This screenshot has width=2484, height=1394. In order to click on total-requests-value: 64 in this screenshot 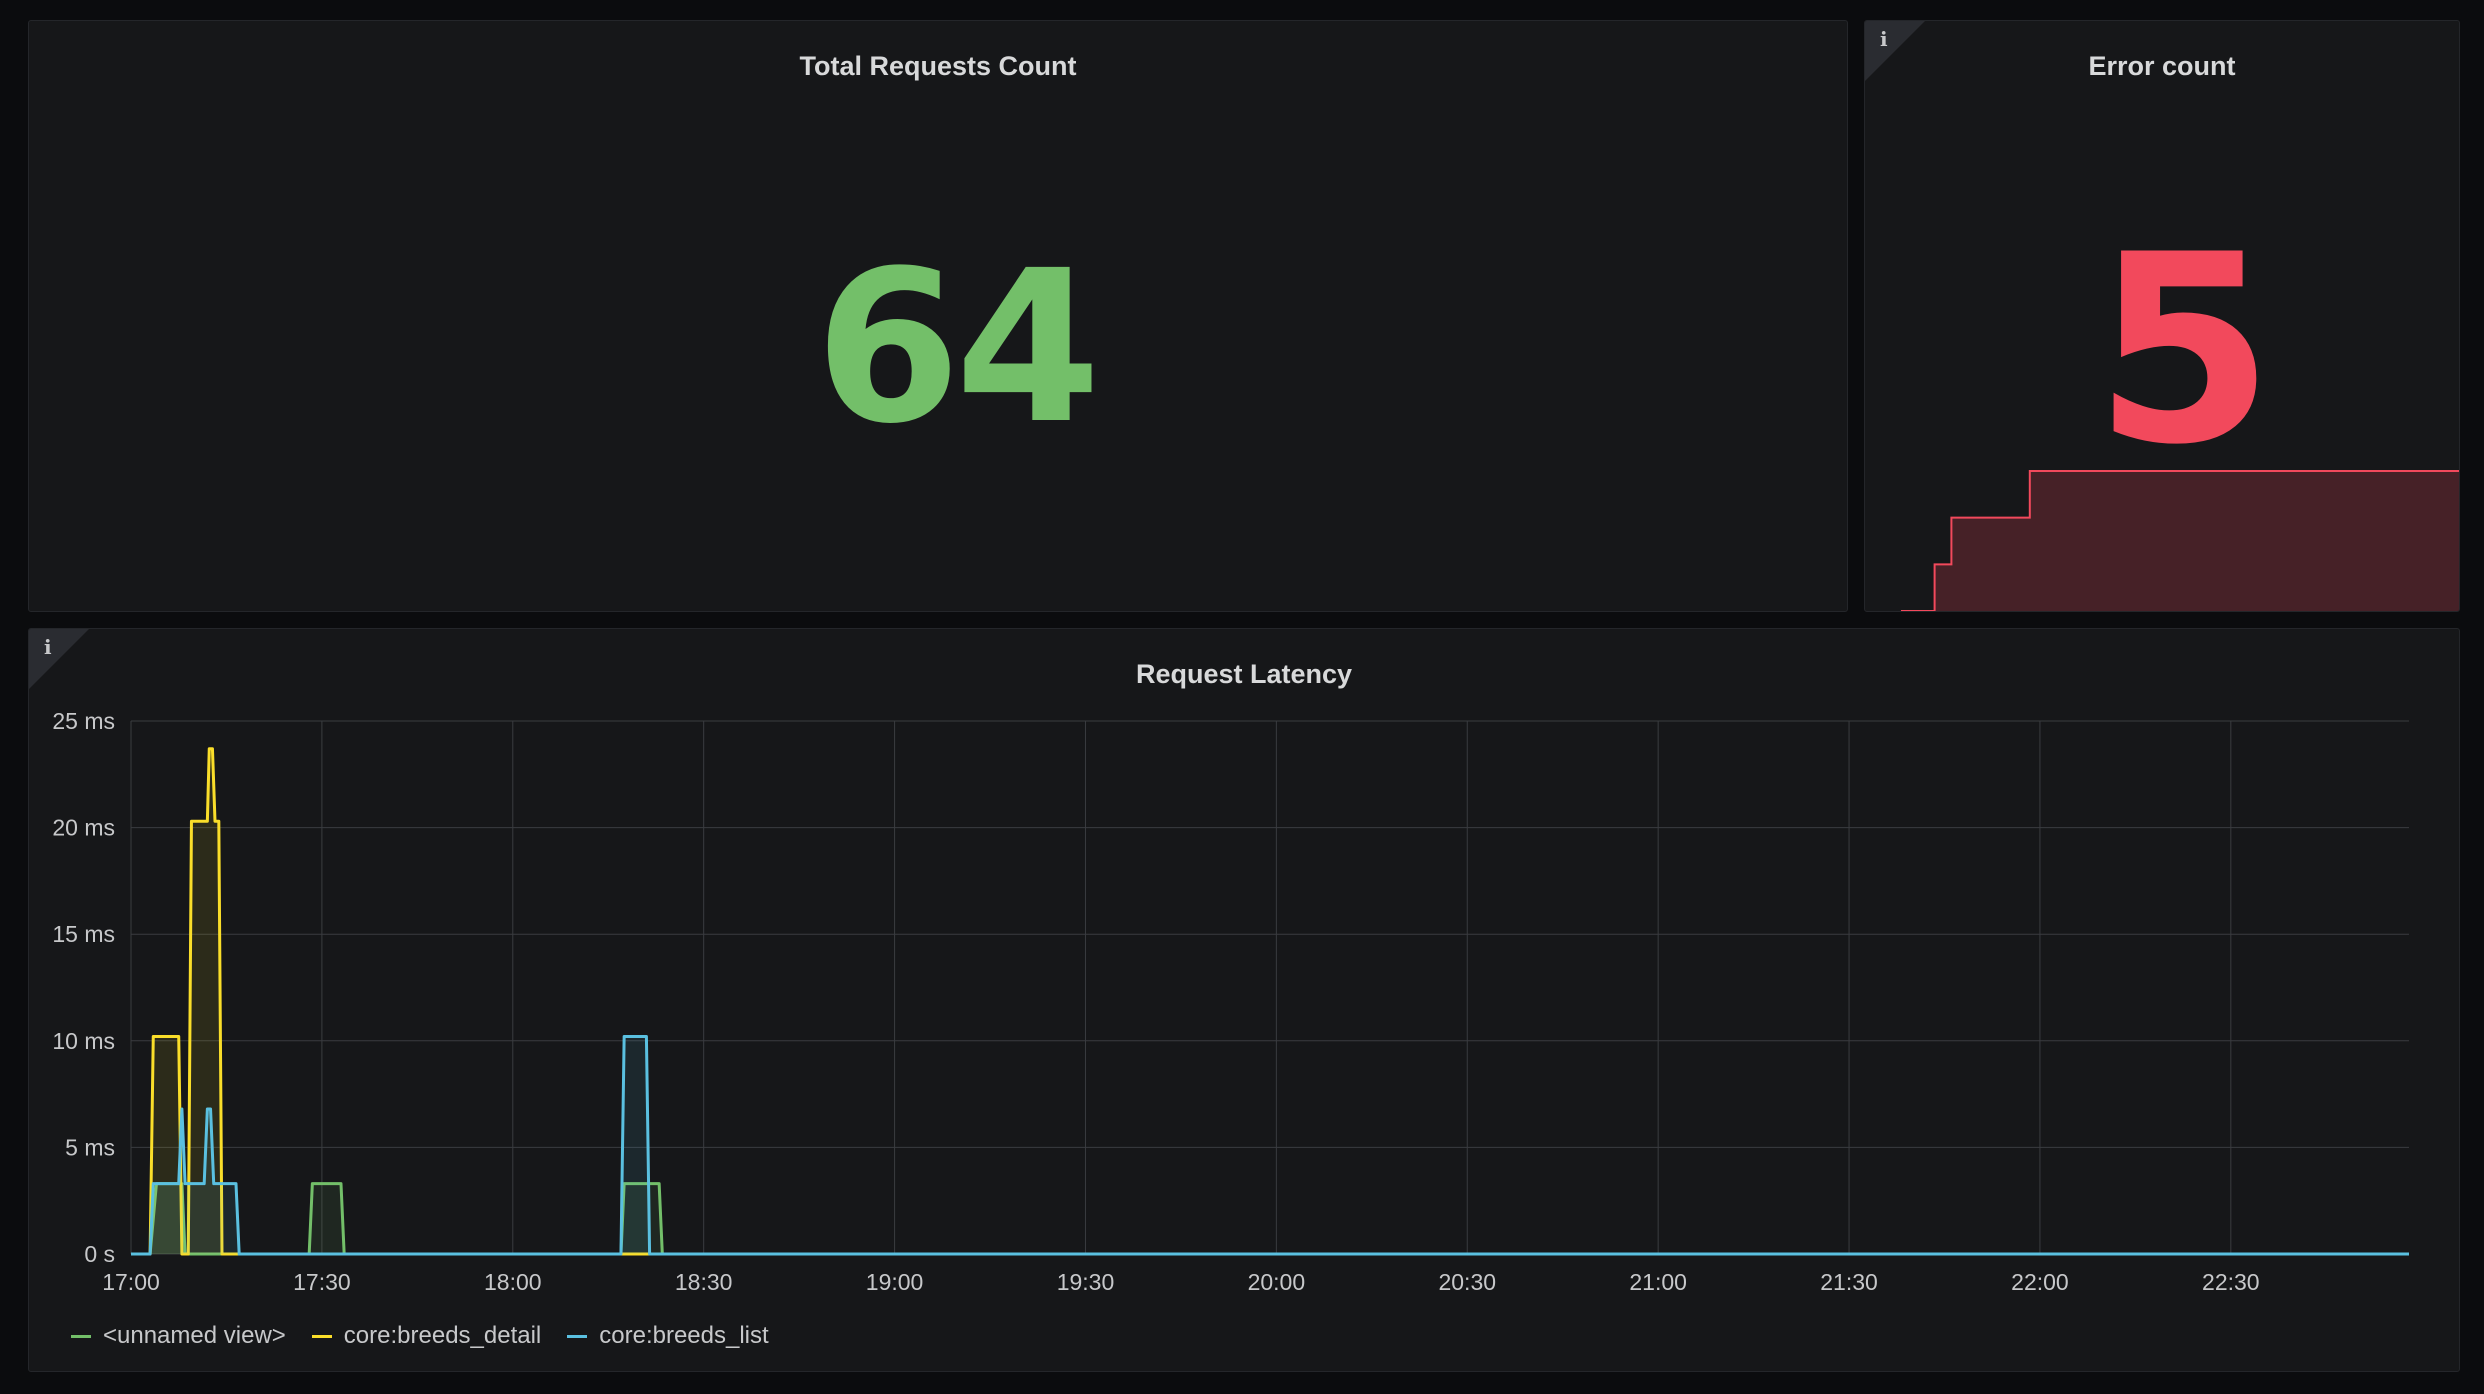, I will do `click(957, 347)`.